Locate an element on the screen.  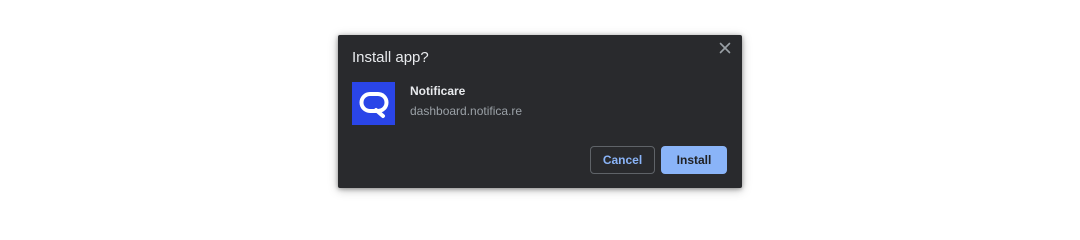
cancel-button: Cancel is located at coordinates (622, 160).